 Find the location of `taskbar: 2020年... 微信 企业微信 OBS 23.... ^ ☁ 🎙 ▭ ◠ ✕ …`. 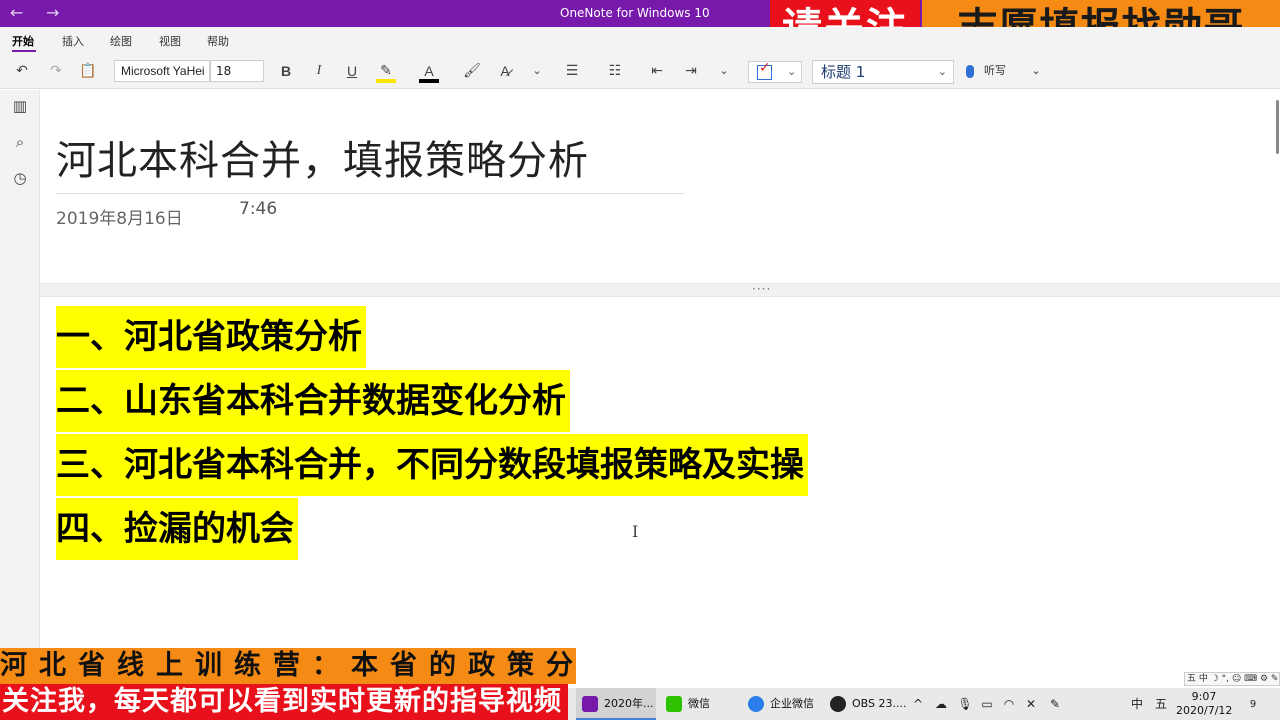

taskbar: 2020年... 微信 企业微信 OBS 23.... ^ ☁ 🎙 ▭ ◠ ✕ … is located at coordinates (924, 704).